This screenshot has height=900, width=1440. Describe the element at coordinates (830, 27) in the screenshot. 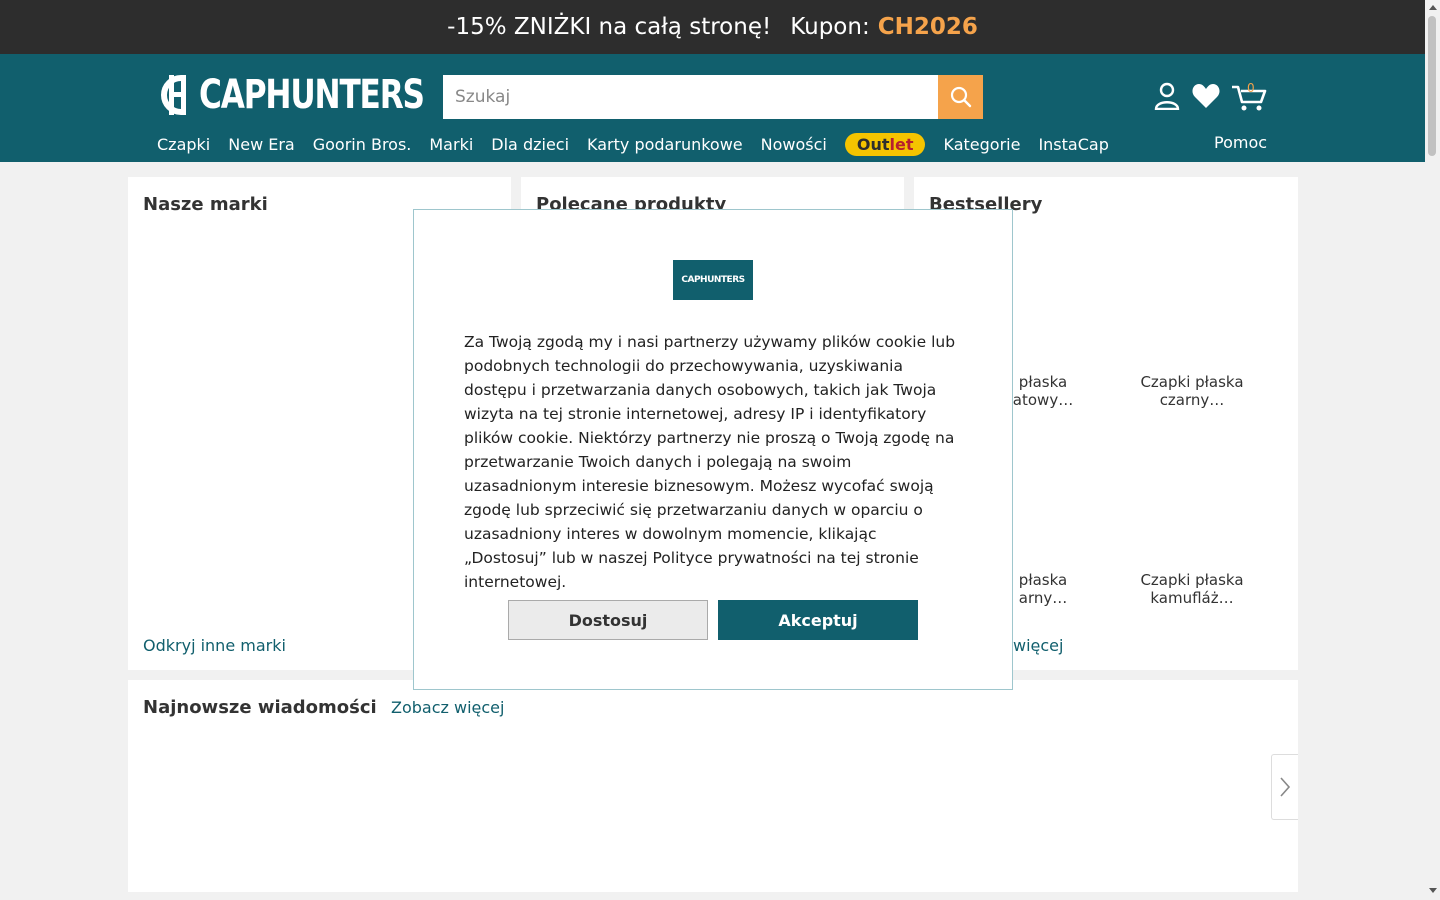

I see `coupon-label: Kupon:` at that location.